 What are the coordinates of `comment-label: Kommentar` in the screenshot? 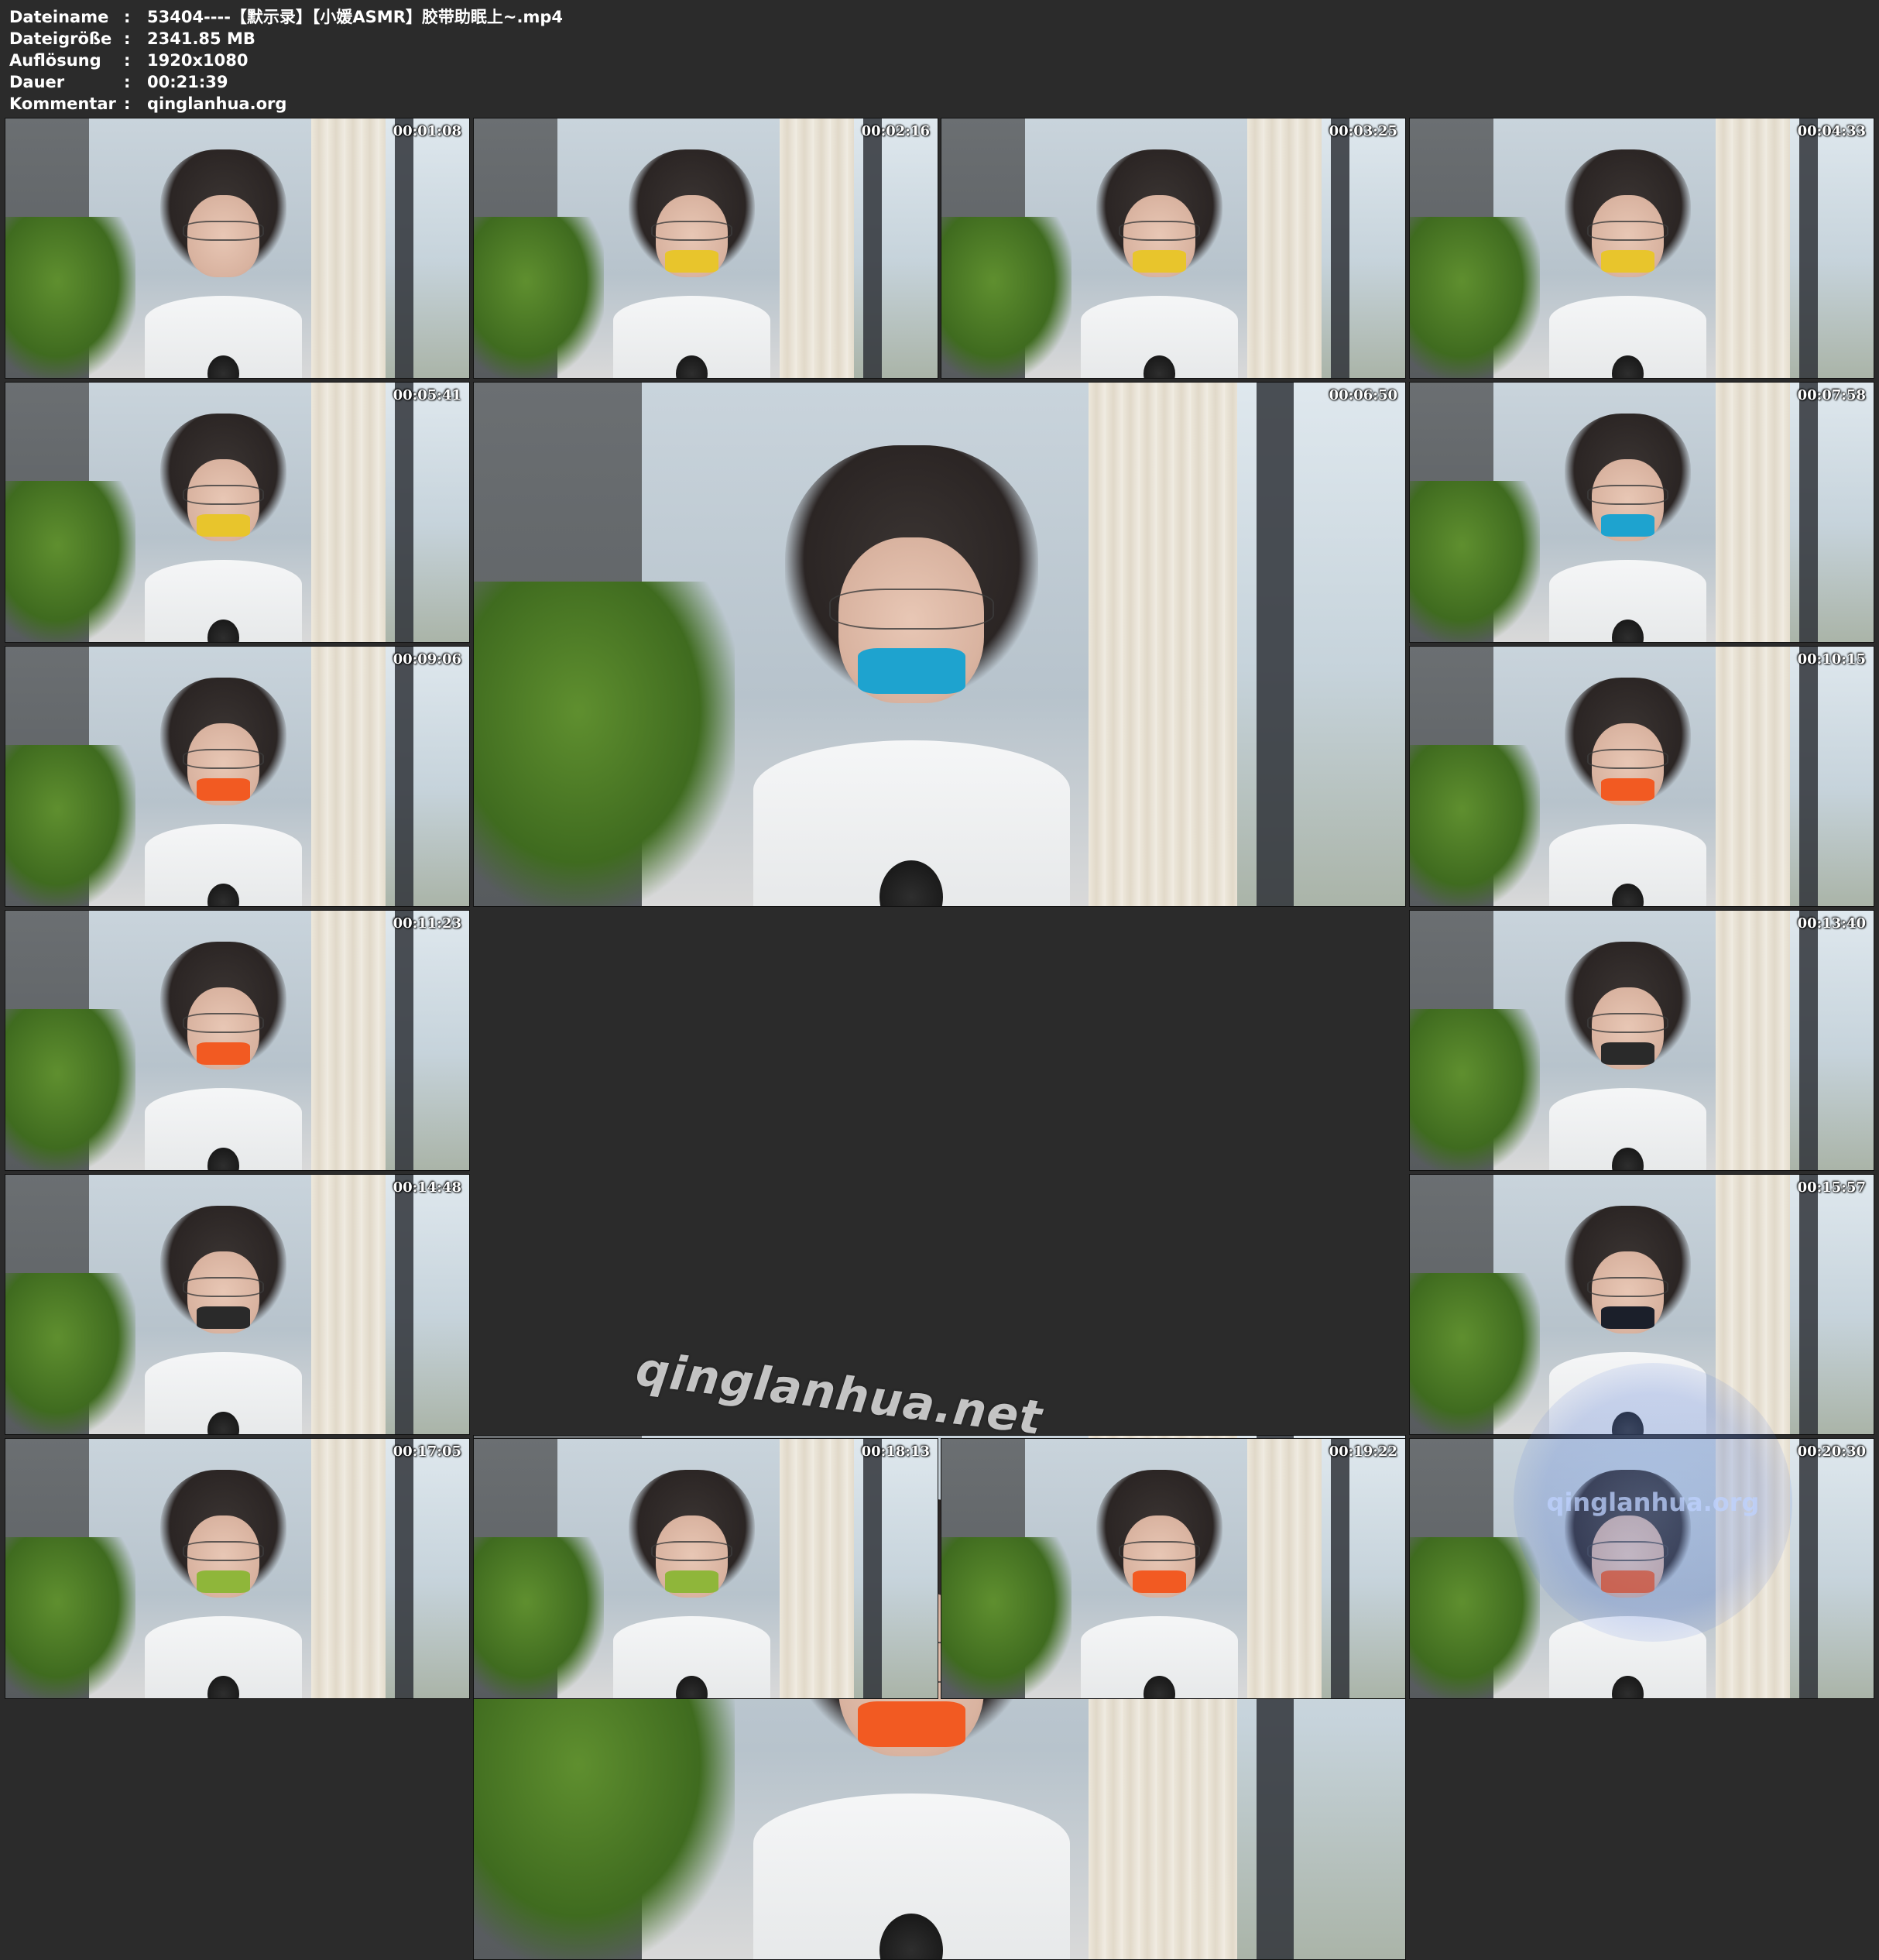 It's located at (66, 104).